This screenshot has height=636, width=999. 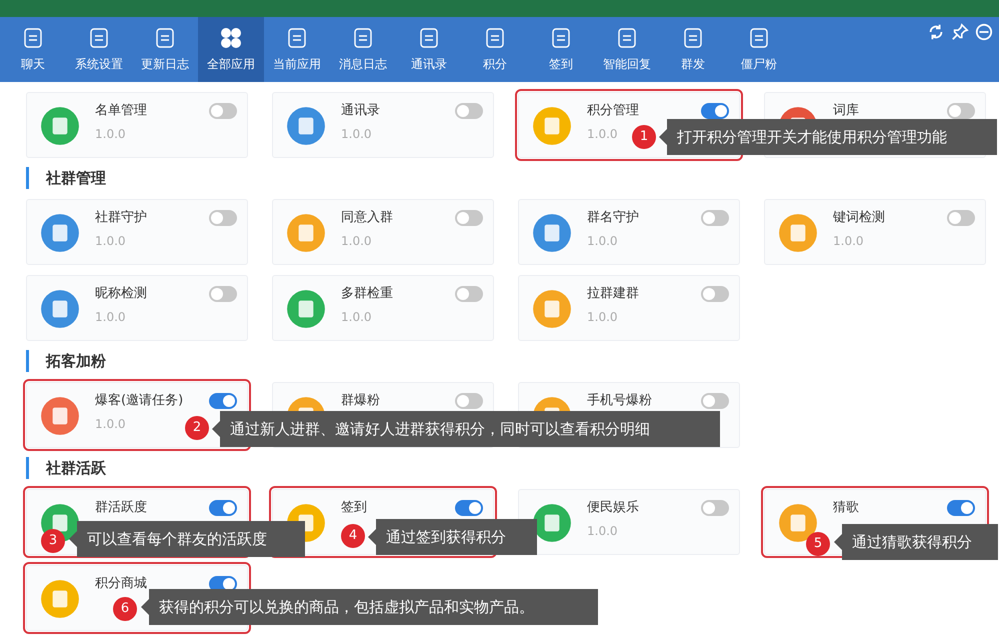 I want to click on nav-icon, so click(x=231, y=38).